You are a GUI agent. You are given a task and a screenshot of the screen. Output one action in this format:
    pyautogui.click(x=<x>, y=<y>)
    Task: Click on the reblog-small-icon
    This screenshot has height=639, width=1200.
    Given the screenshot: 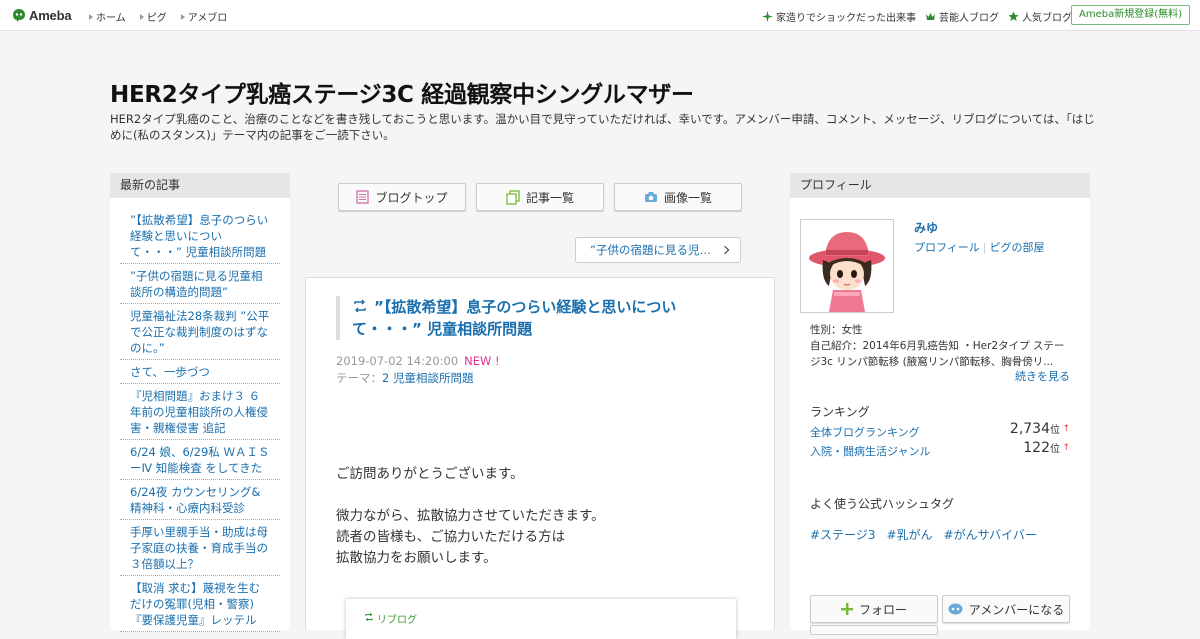 What is the action you would take?
    pyautogui.click(x=369, y=617)
    